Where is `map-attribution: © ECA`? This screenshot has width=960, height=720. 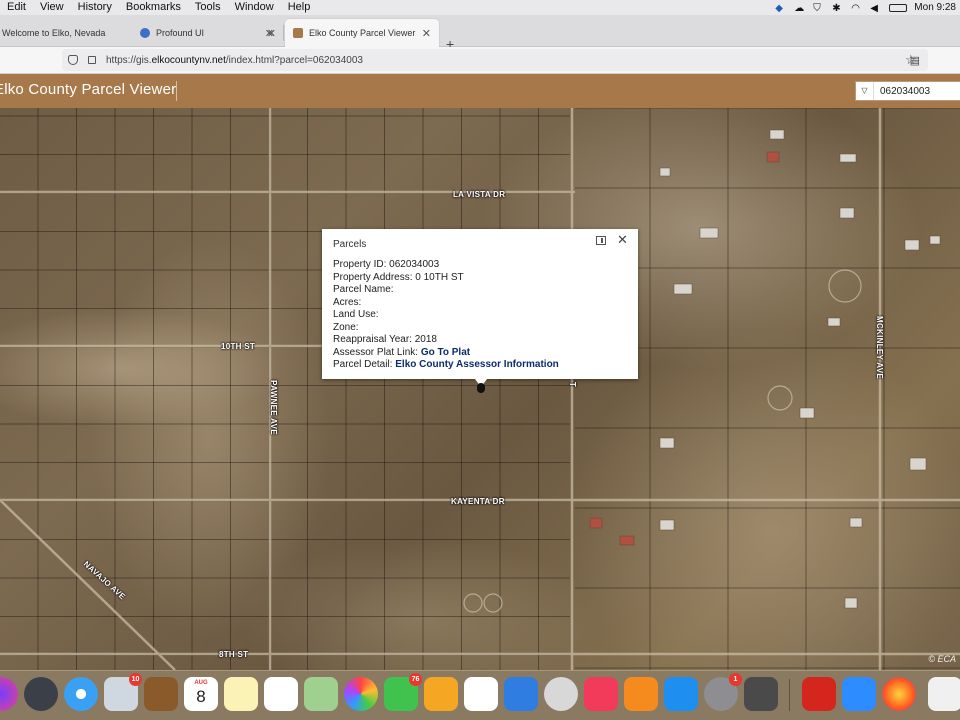 map-attribution: © ECA is located at coordinates (942, 659).